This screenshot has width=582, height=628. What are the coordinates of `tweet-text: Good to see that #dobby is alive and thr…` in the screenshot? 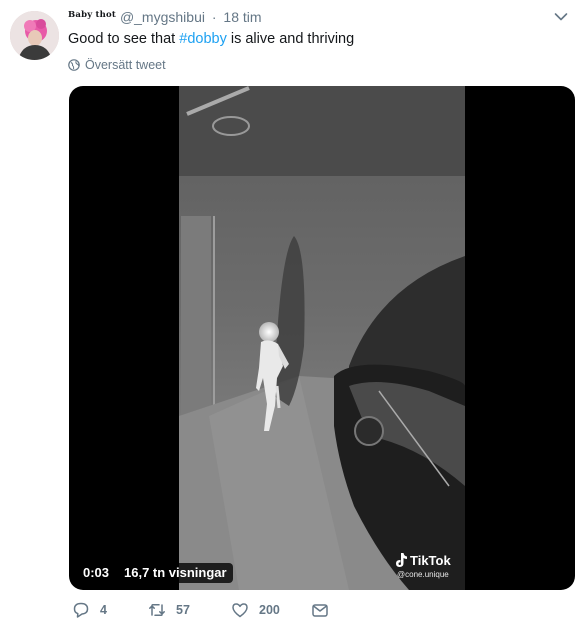 It's located at (211, 39).